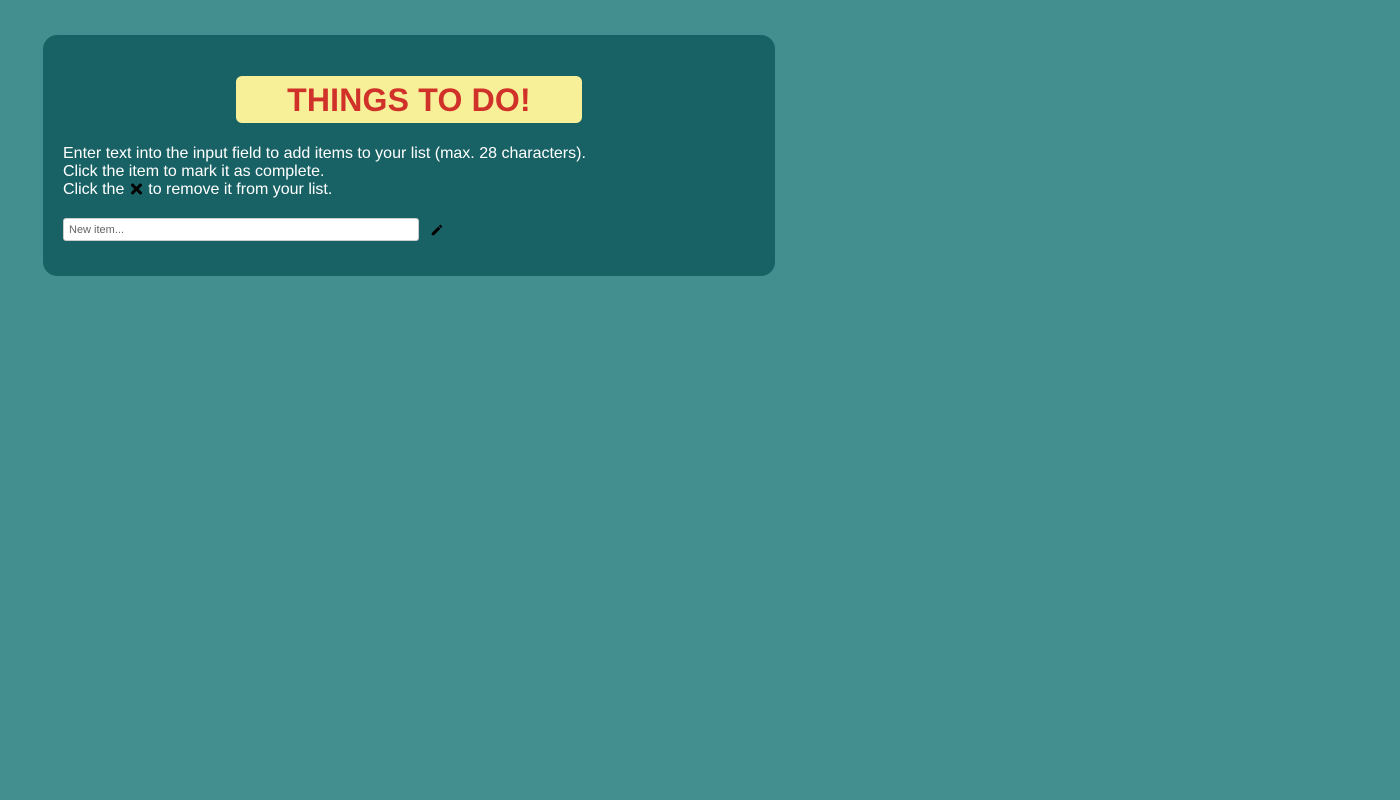 Image resolution: width=1400 pixels, height=800 pixels. What do you see at coordinates (241, 229) in the screenshot?
I see `new-item-input` at bounding box center [241, 229].